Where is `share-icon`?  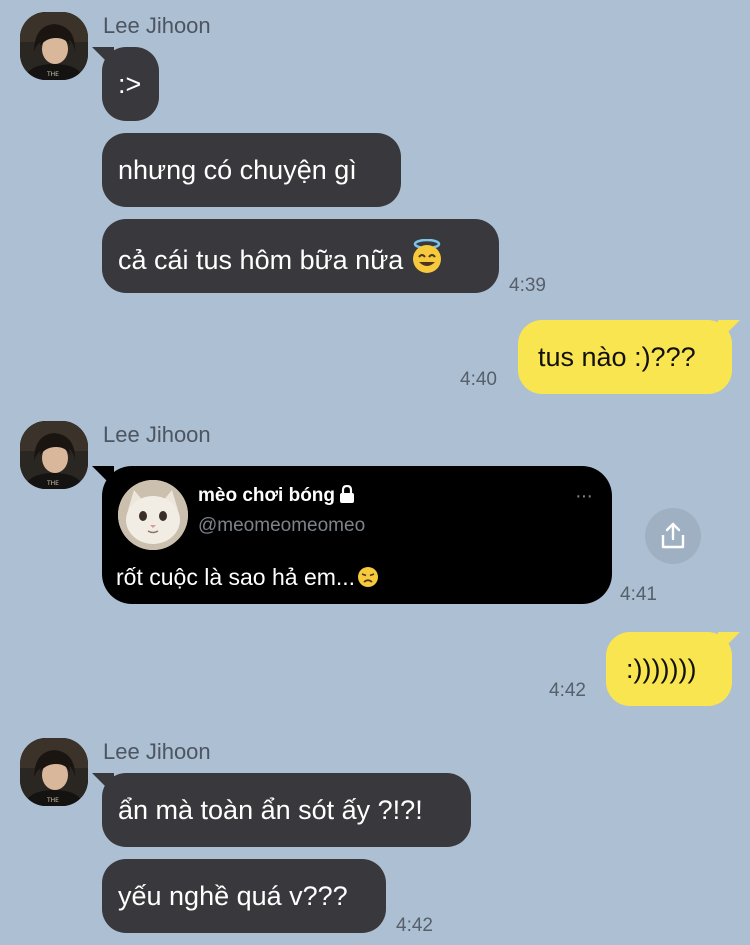
share-icon is located at coordinates (673, 535).